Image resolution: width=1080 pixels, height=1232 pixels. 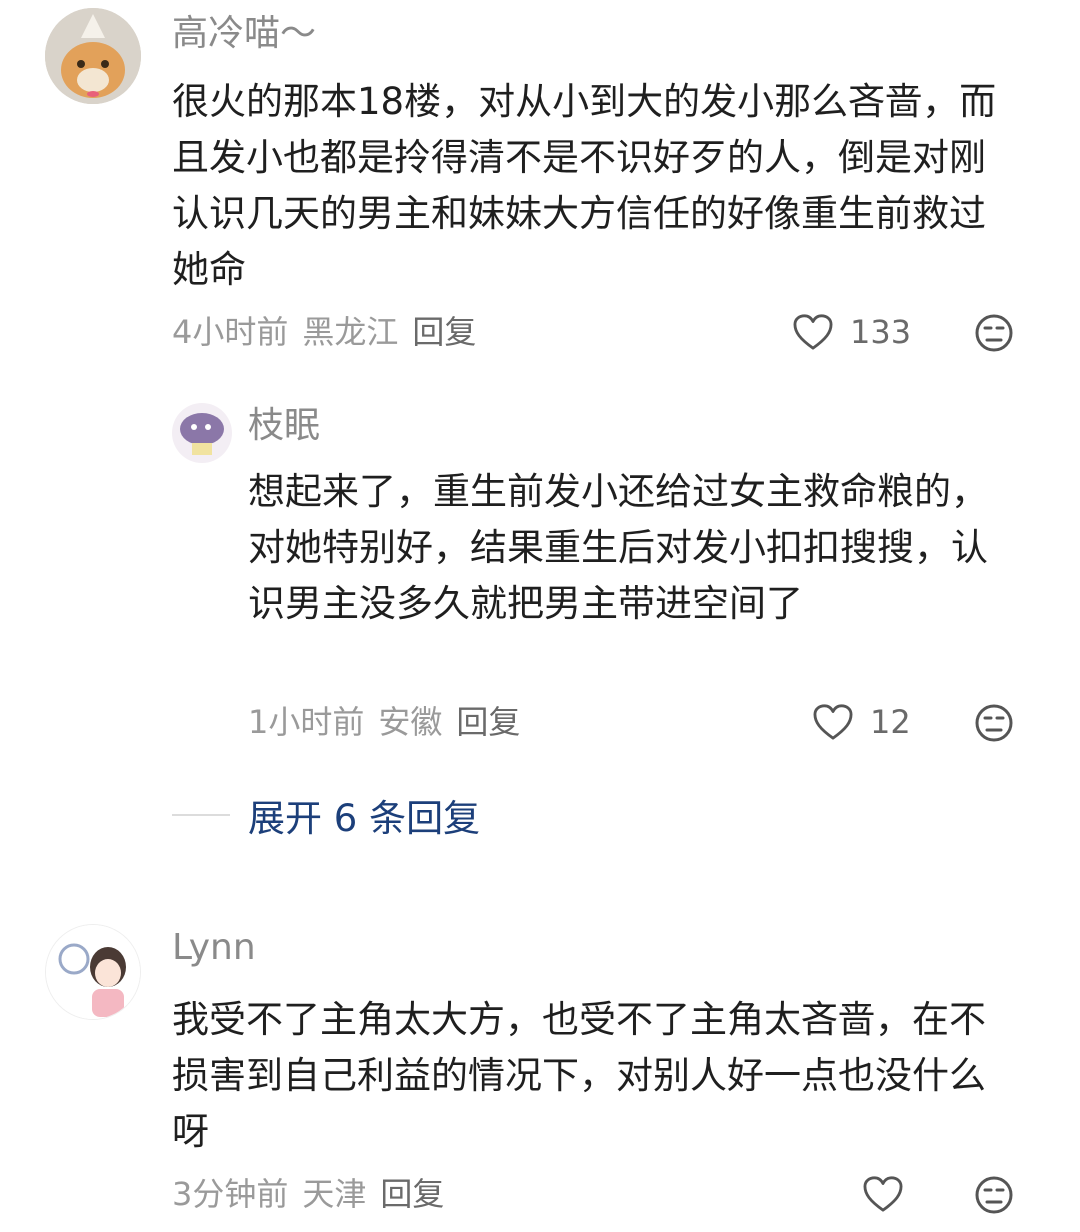 I want to click on like-count: 12, so click(x=890, y=722).